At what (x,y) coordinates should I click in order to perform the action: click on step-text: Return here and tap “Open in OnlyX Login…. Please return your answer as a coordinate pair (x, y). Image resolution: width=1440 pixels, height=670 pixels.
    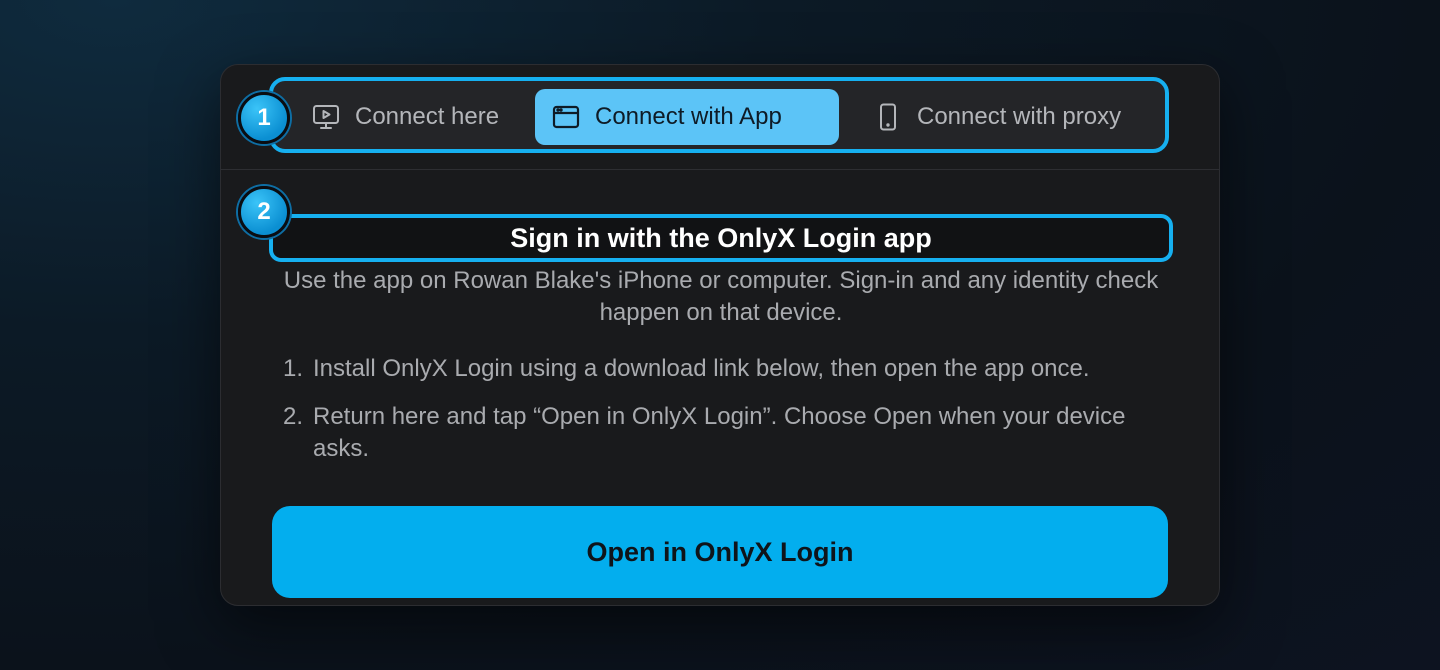
    Looking at the image, I should click on (719, 432).